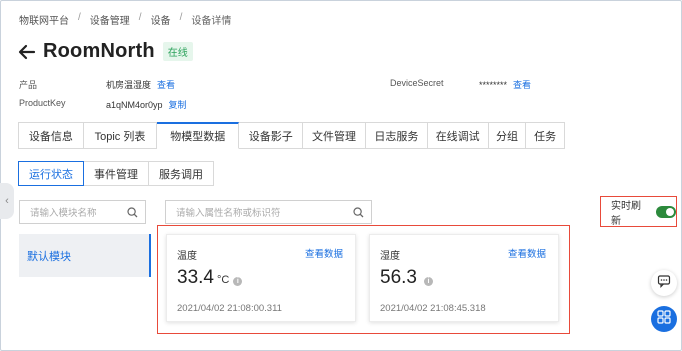 The image size is (682, 351). What do you see at coordinates (433, 308) in the screenshot?
I see `card-timestamp: 2021/04/02 21:08:45.318` at bounding box center [433, 308].